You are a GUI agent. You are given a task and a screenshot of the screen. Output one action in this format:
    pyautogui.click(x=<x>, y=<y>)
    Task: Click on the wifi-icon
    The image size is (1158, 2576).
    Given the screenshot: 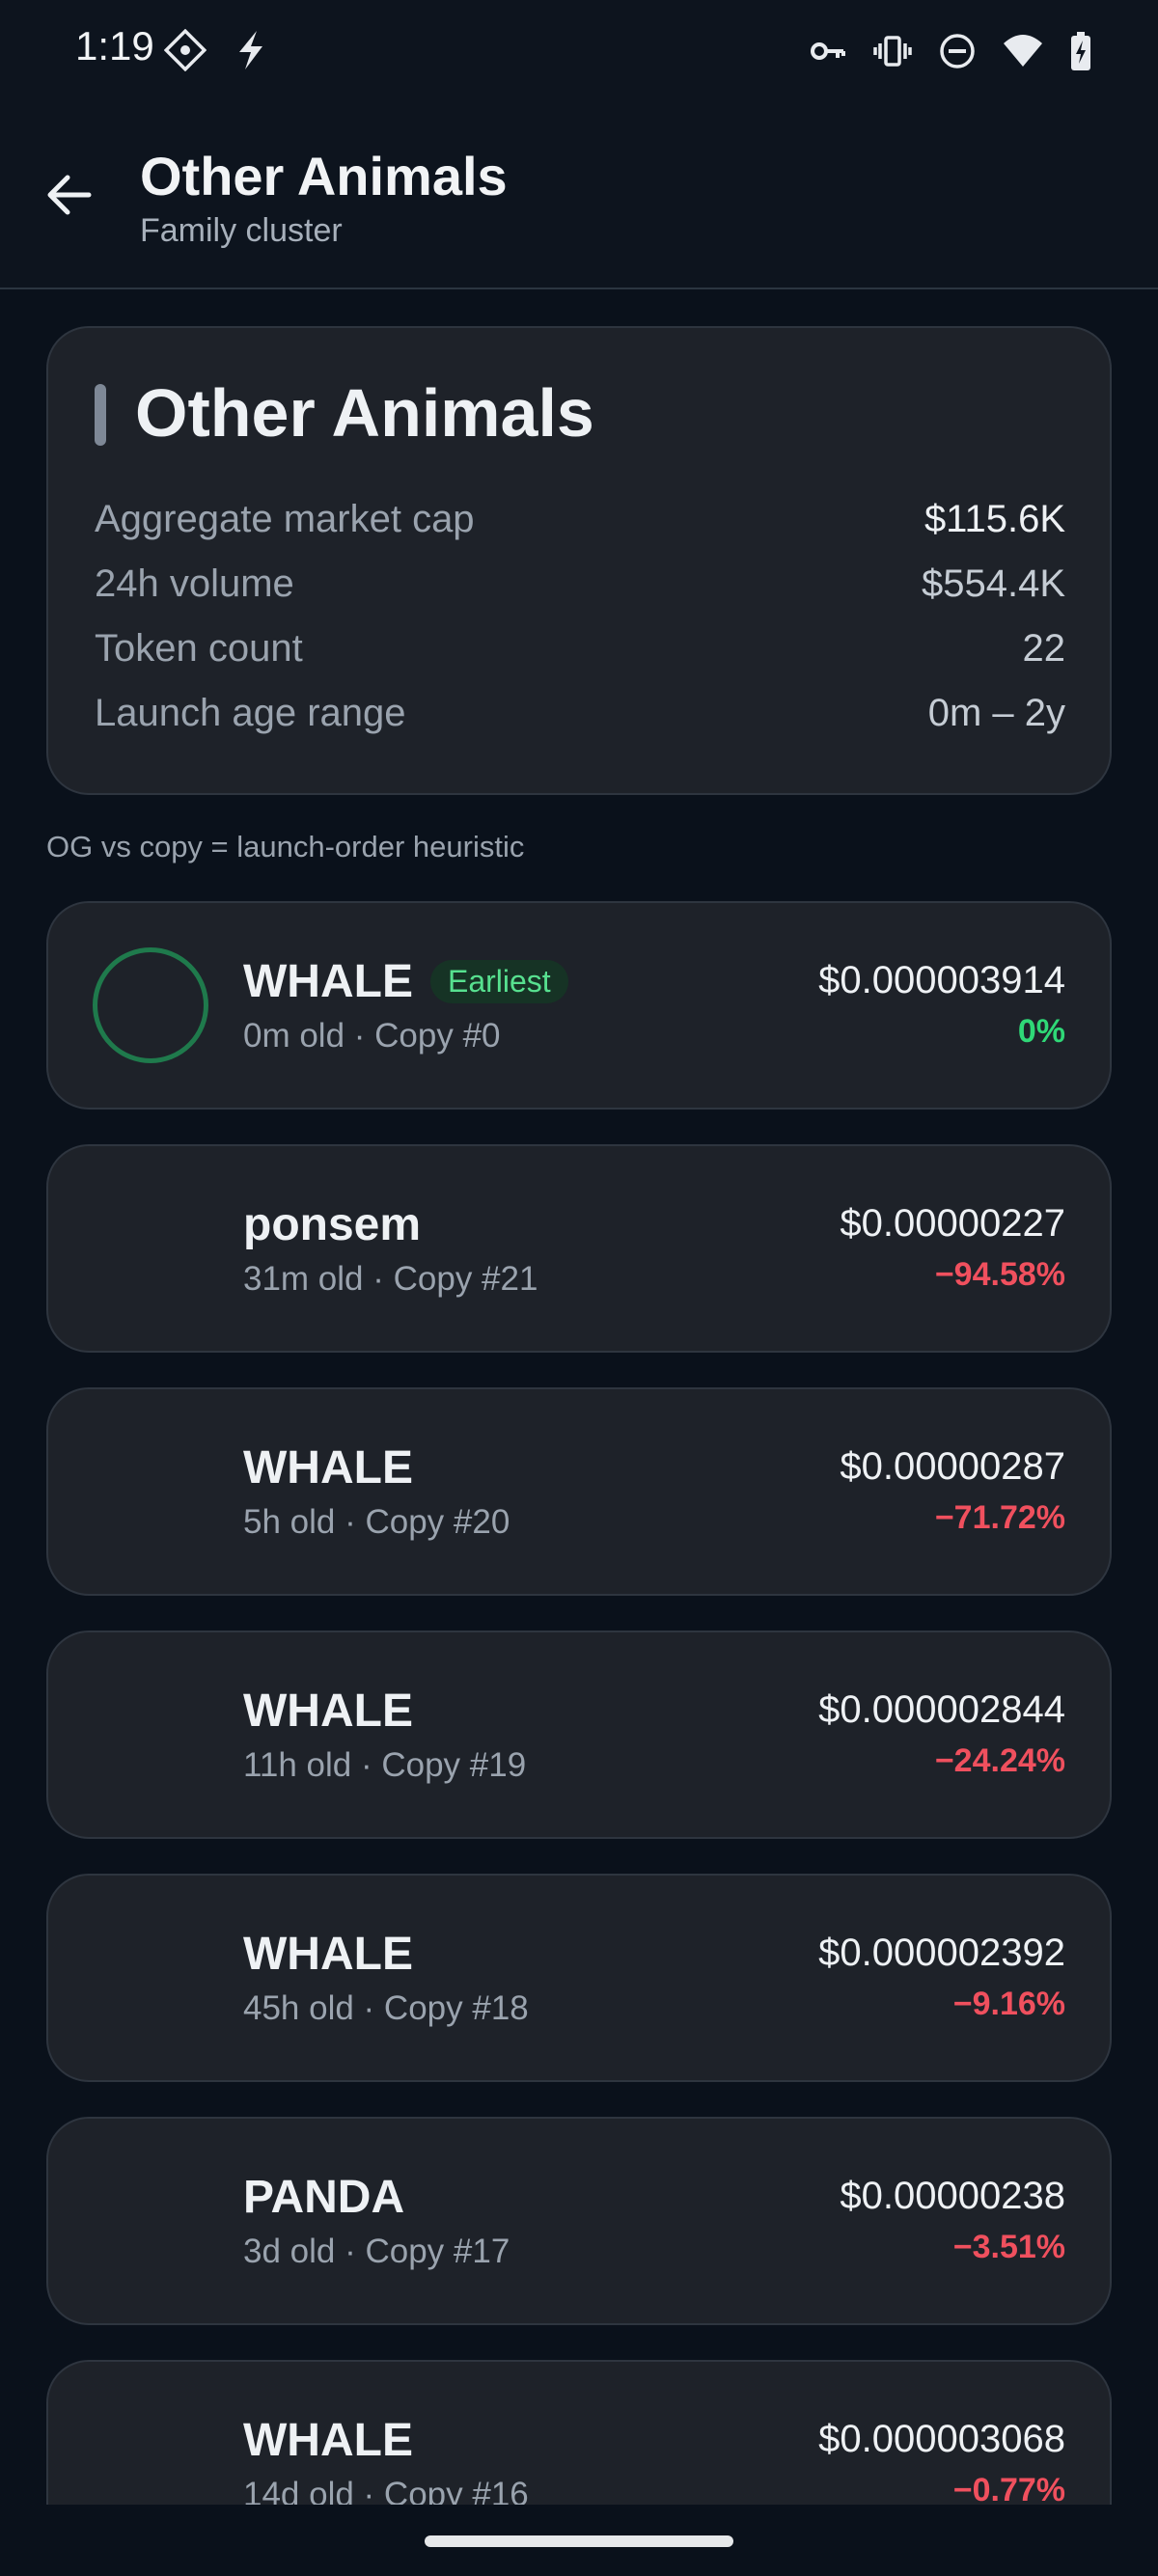 What is the action you would take?
    pyautogui.click(x=1023, y=53)
    